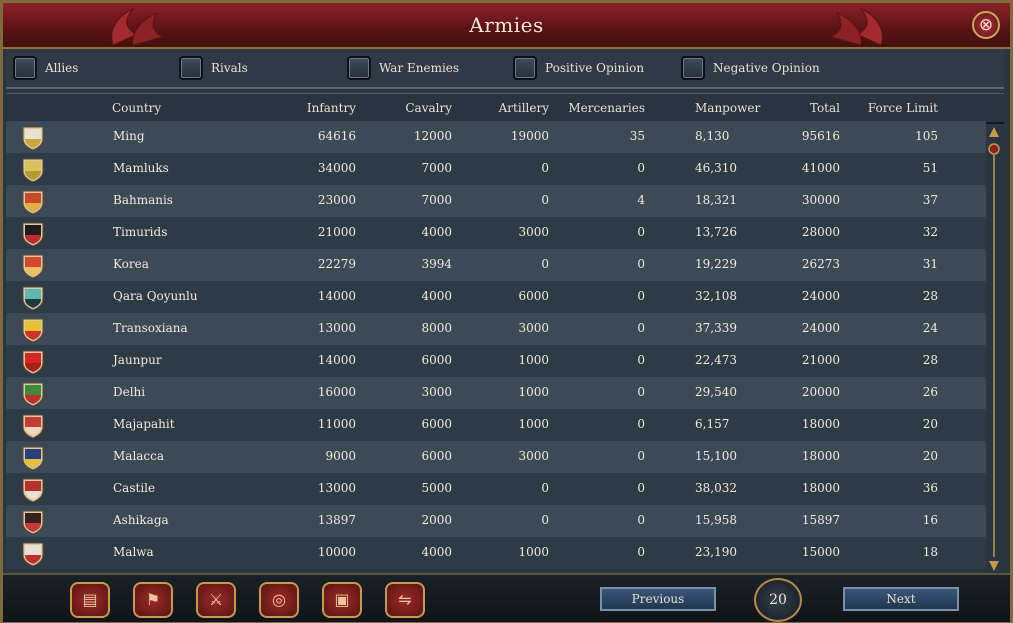 The width and height of the screenshot is (1013, 623). What do you see at coordinates (506, 26) in the screenshot?
I see `title-bar: Armies ⊗` at bounding box center [506, 26].